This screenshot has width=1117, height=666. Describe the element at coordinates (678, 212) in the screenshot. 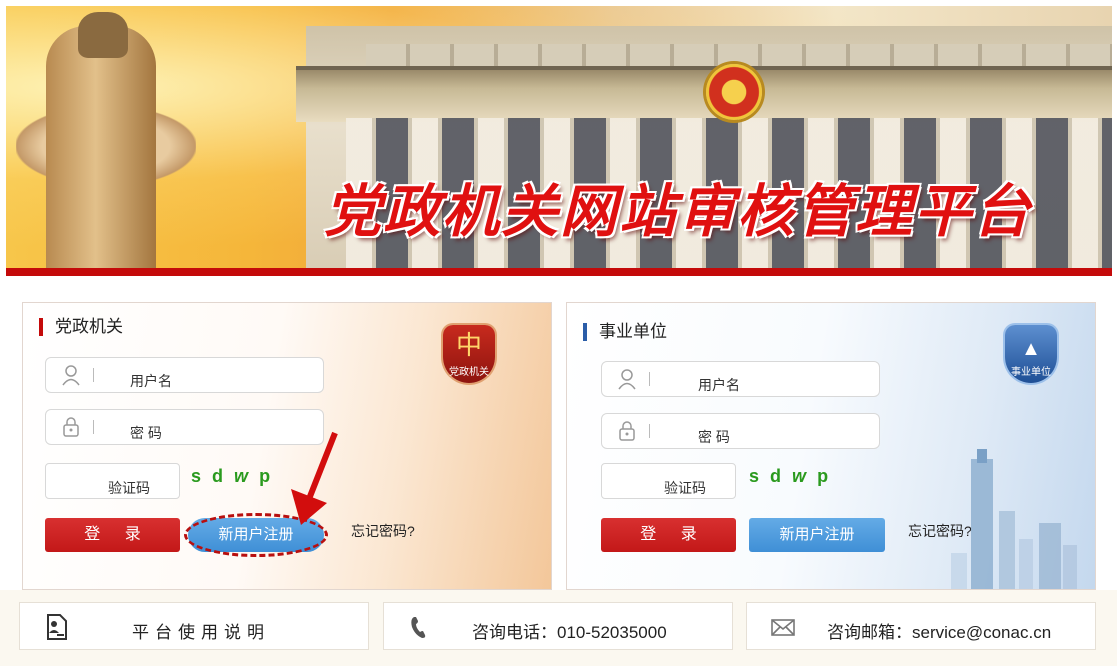

I see `site-title: 党政机关网站审核管理平台` at that location.